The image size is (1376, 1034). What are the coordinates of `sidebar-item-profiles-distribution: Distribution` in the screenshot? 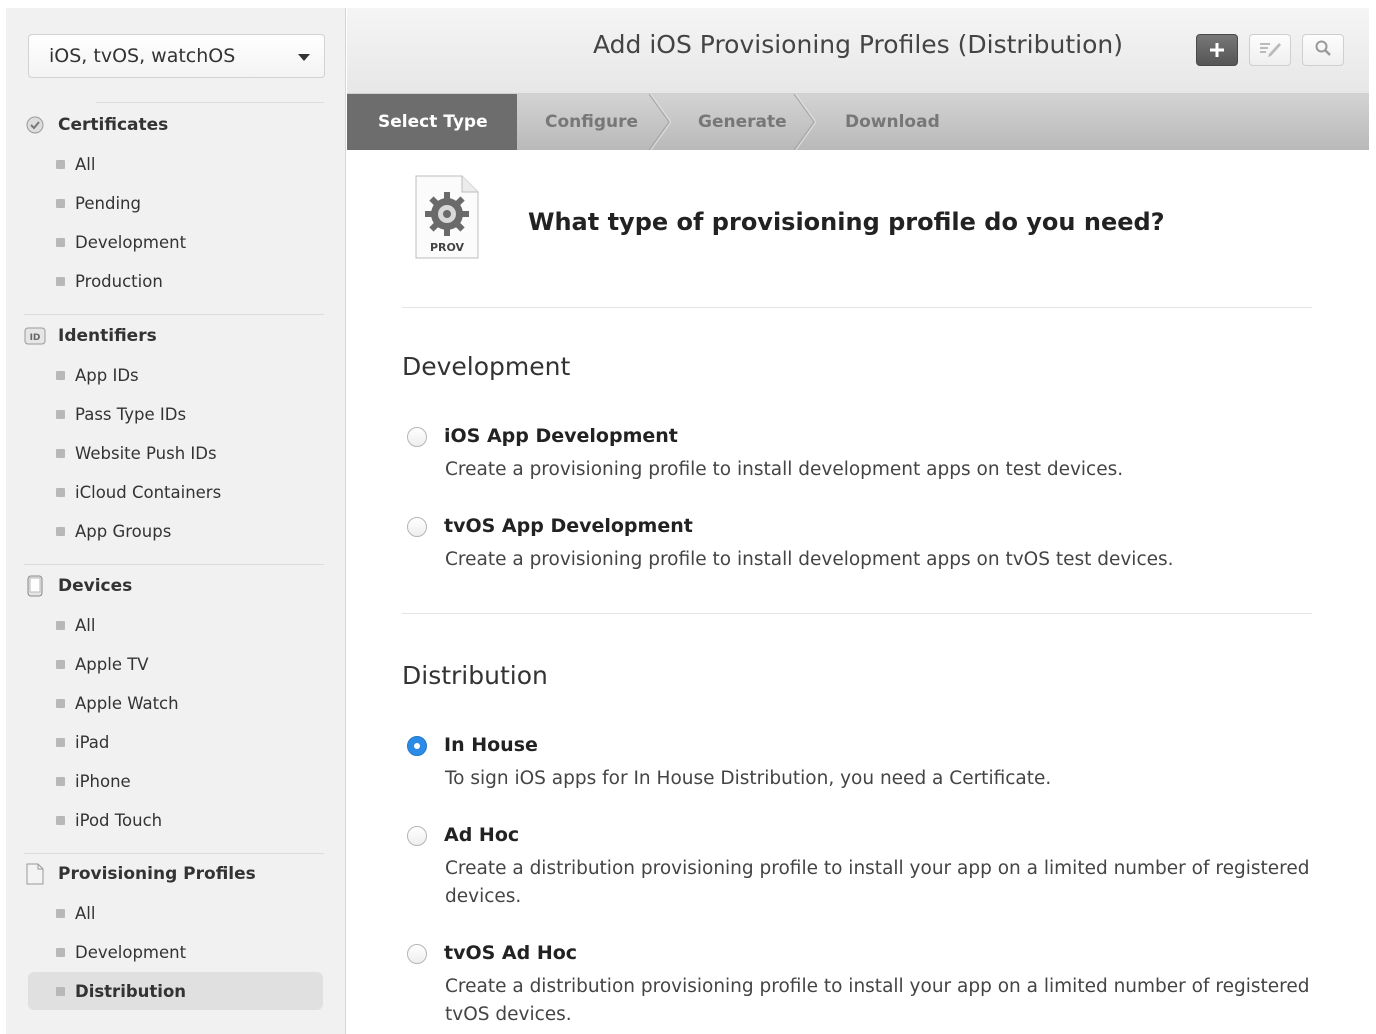 It's located at (175, 991).